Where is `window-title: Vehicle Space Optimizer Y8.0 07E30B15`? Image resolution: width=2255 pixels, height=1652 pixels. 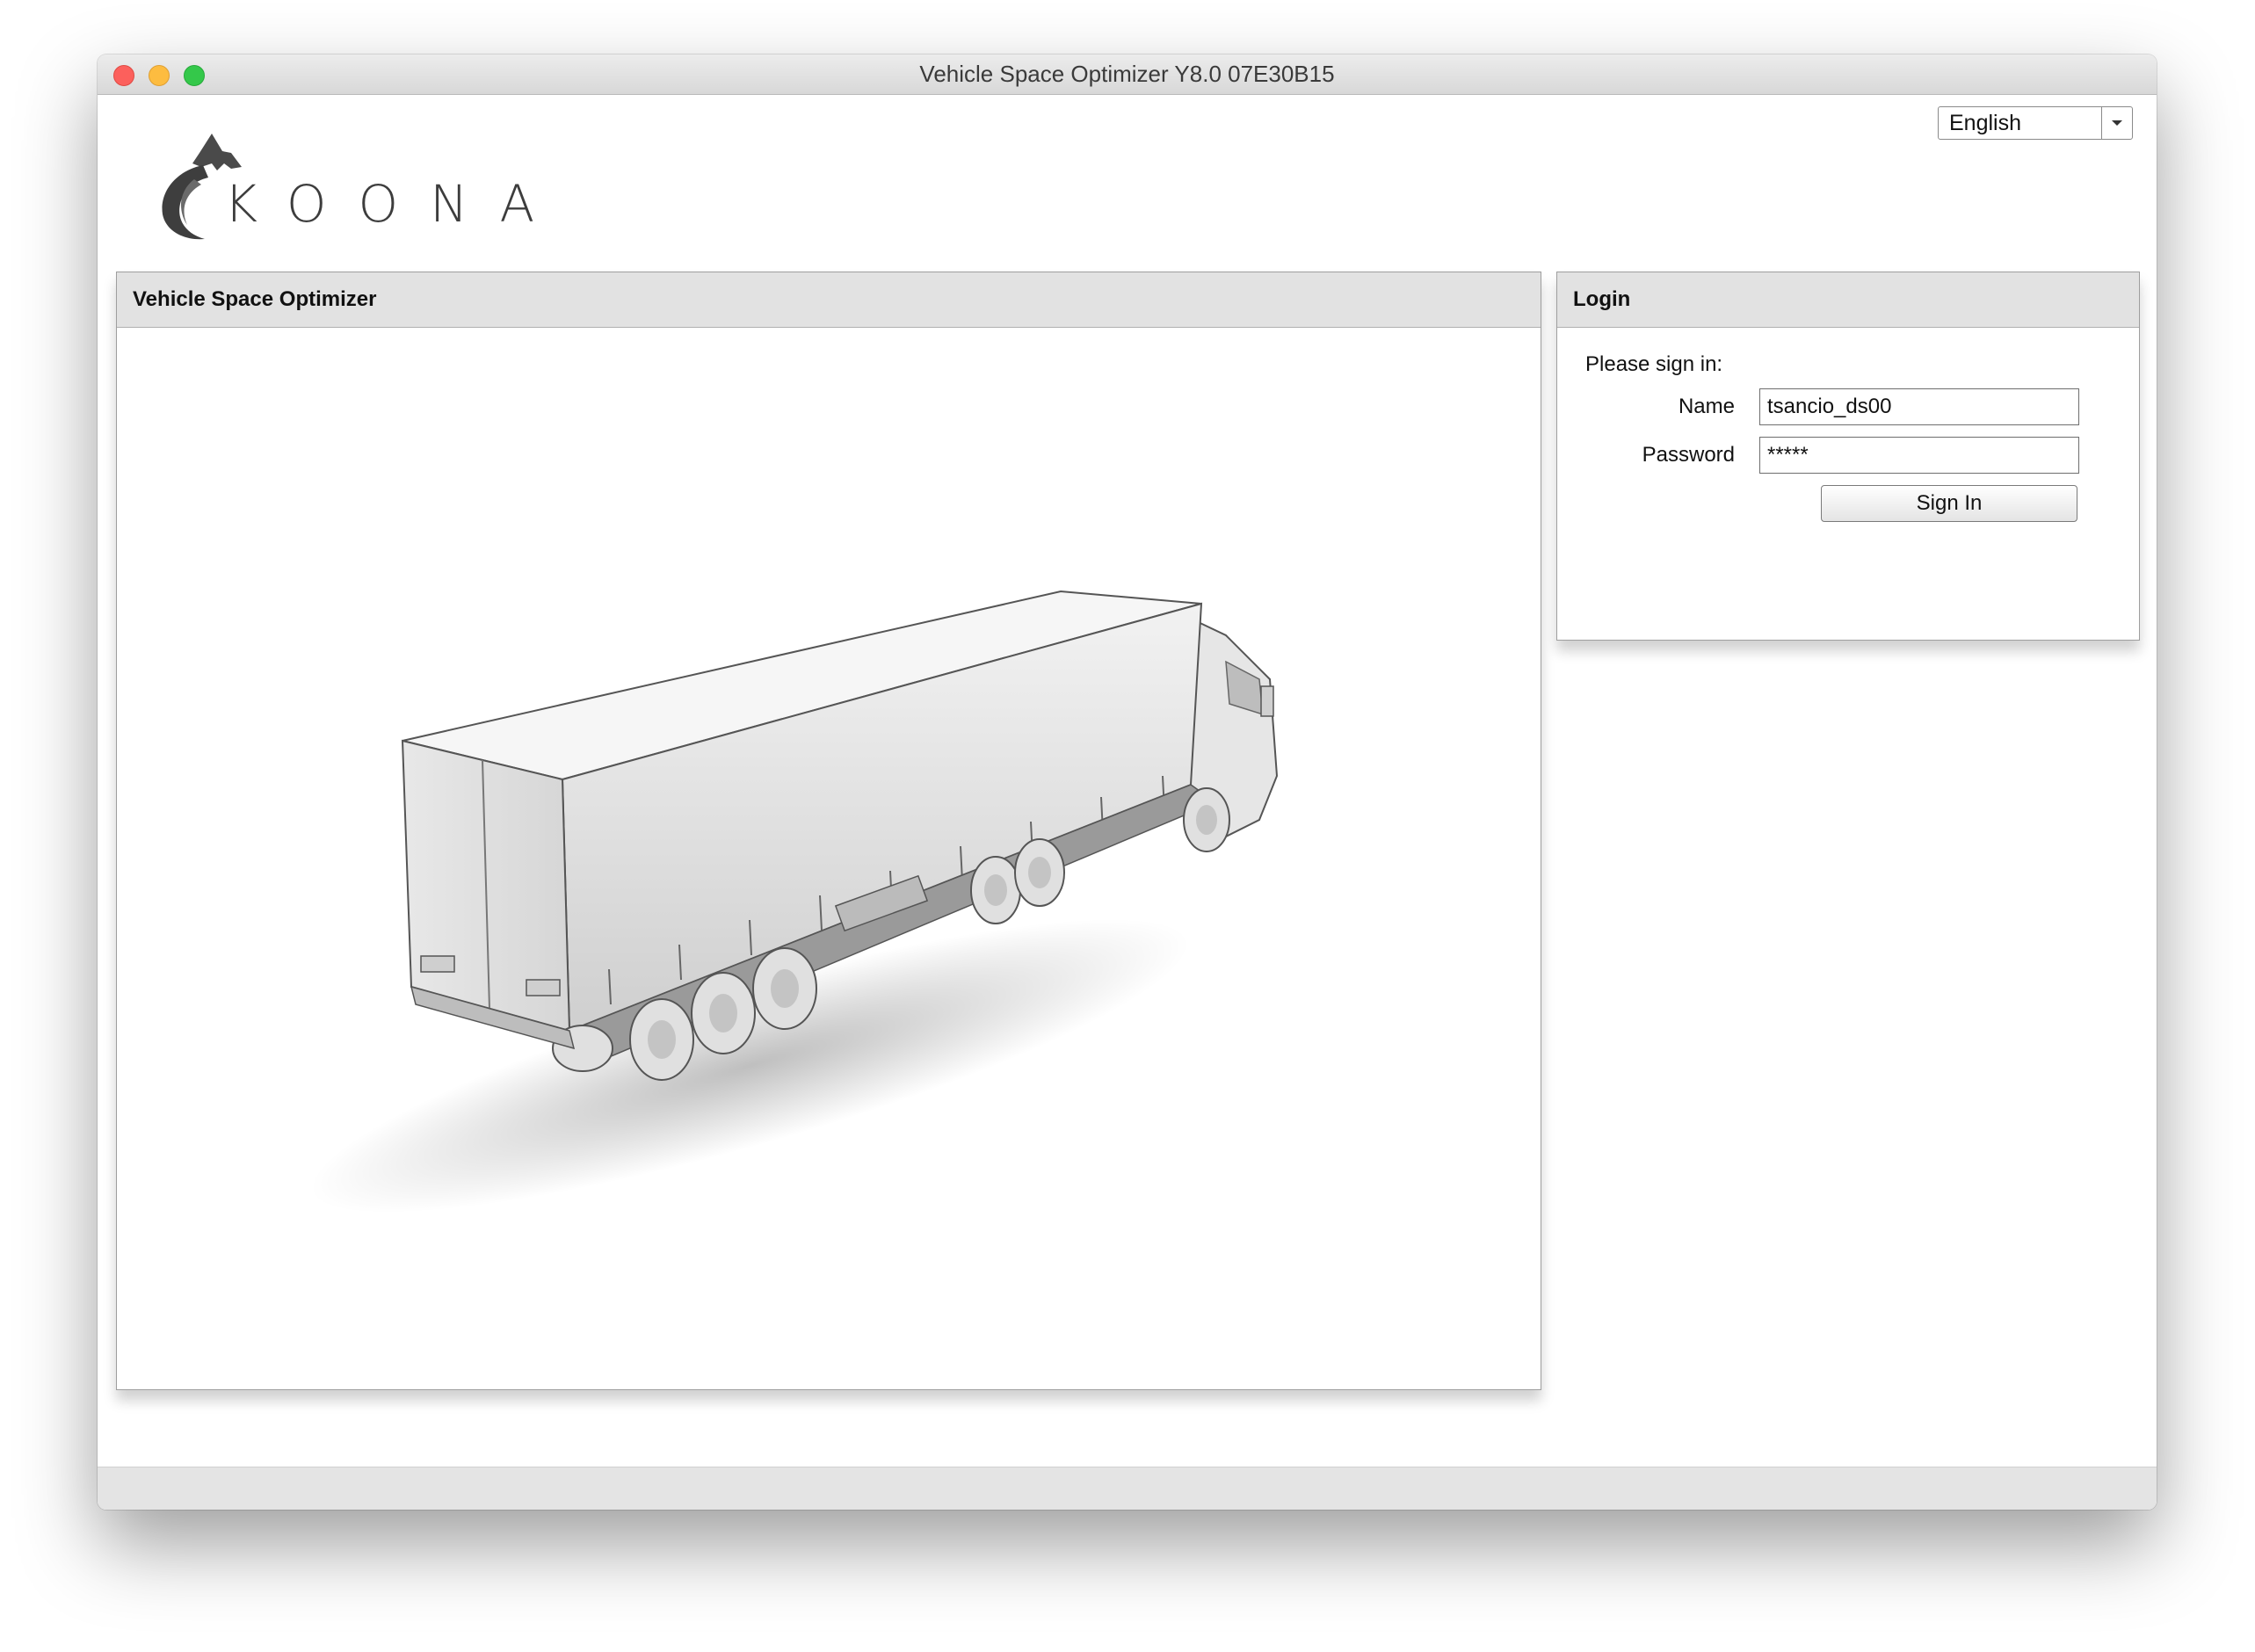
window-title: Vehicle Space Optimizer Y8.0 07E30B15 is located at coordinates (1127, 74).